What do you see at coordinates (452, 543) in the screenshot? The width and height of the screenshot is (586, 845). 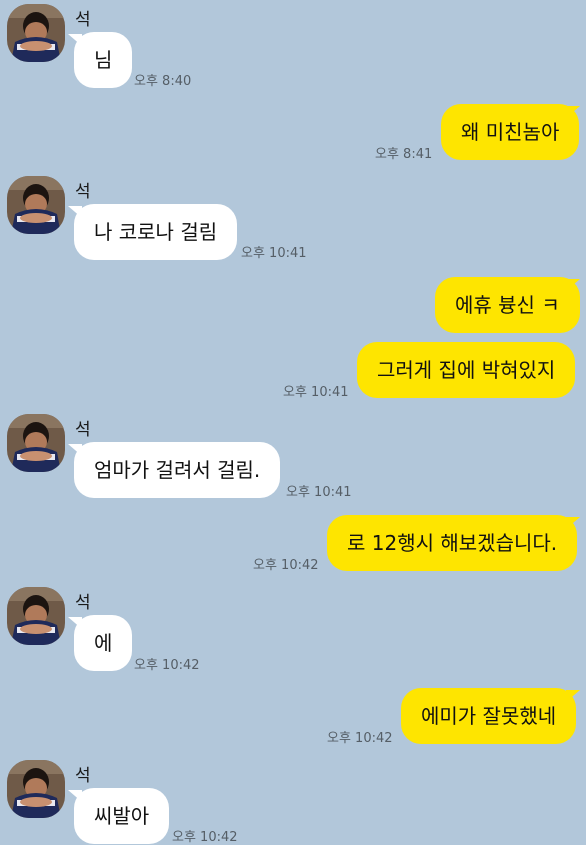 I see `message-bubble: 로 12행시 해보겠습니다.` at bounding box center [452, 543].